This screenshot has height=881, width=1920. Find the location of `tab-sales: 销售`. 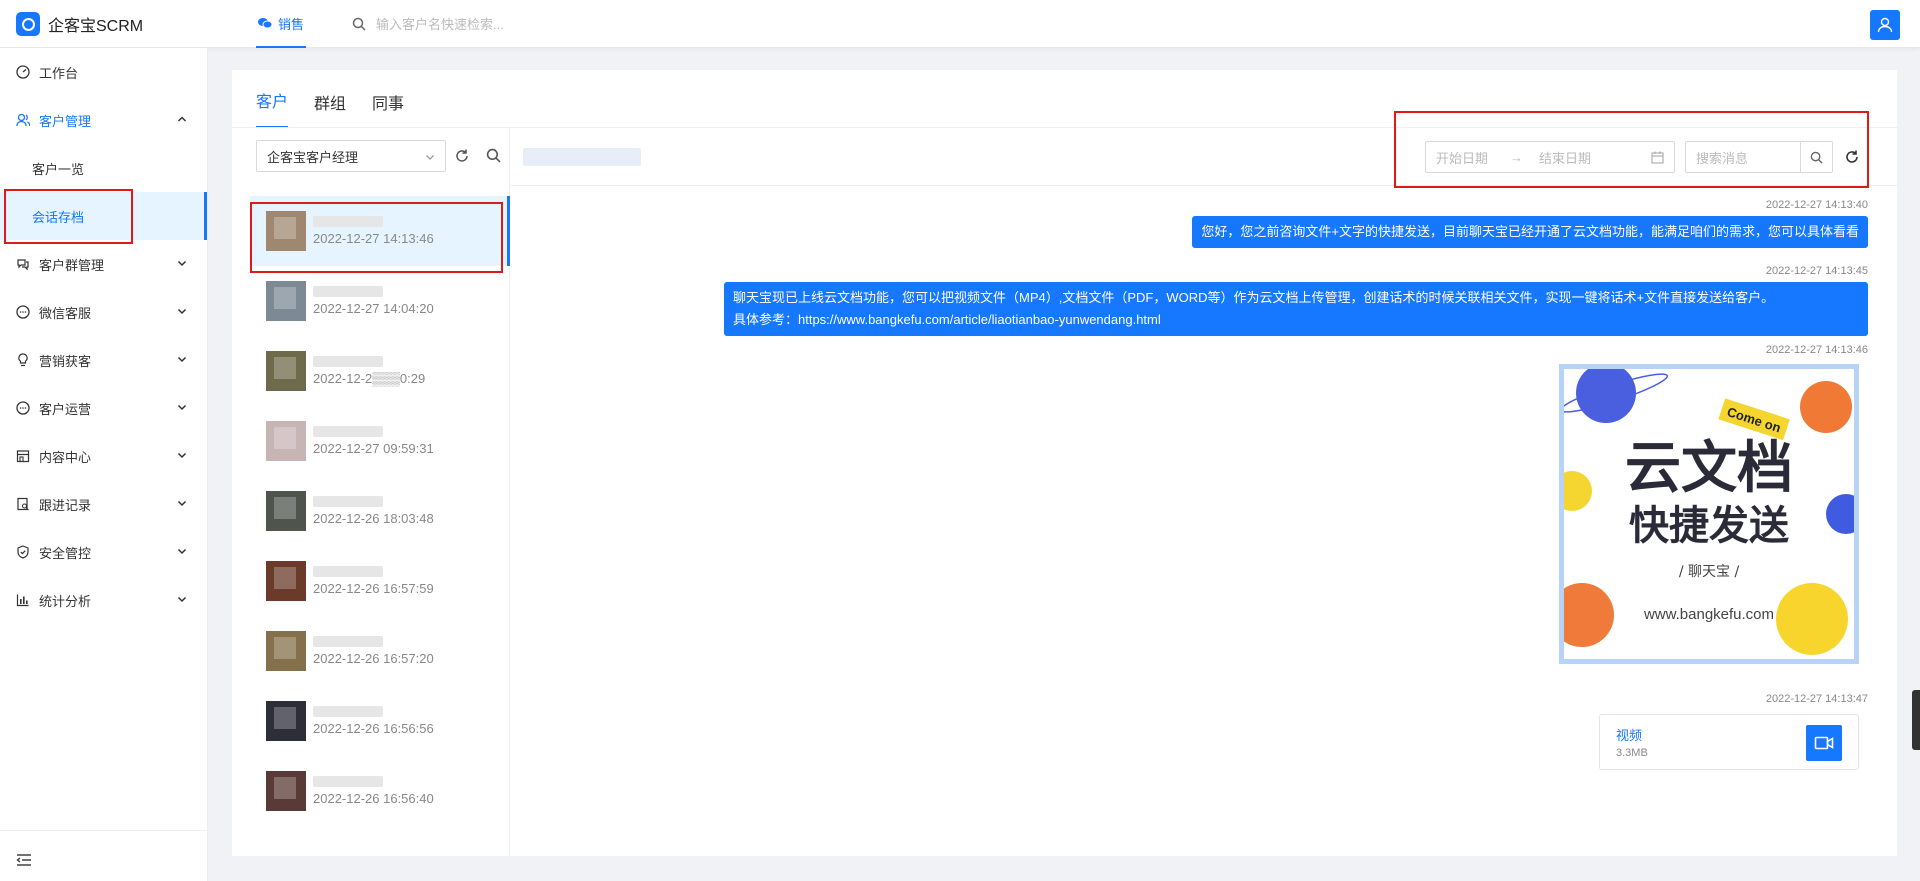

tab-sales: 销售 is located at coordinates (281, 24).